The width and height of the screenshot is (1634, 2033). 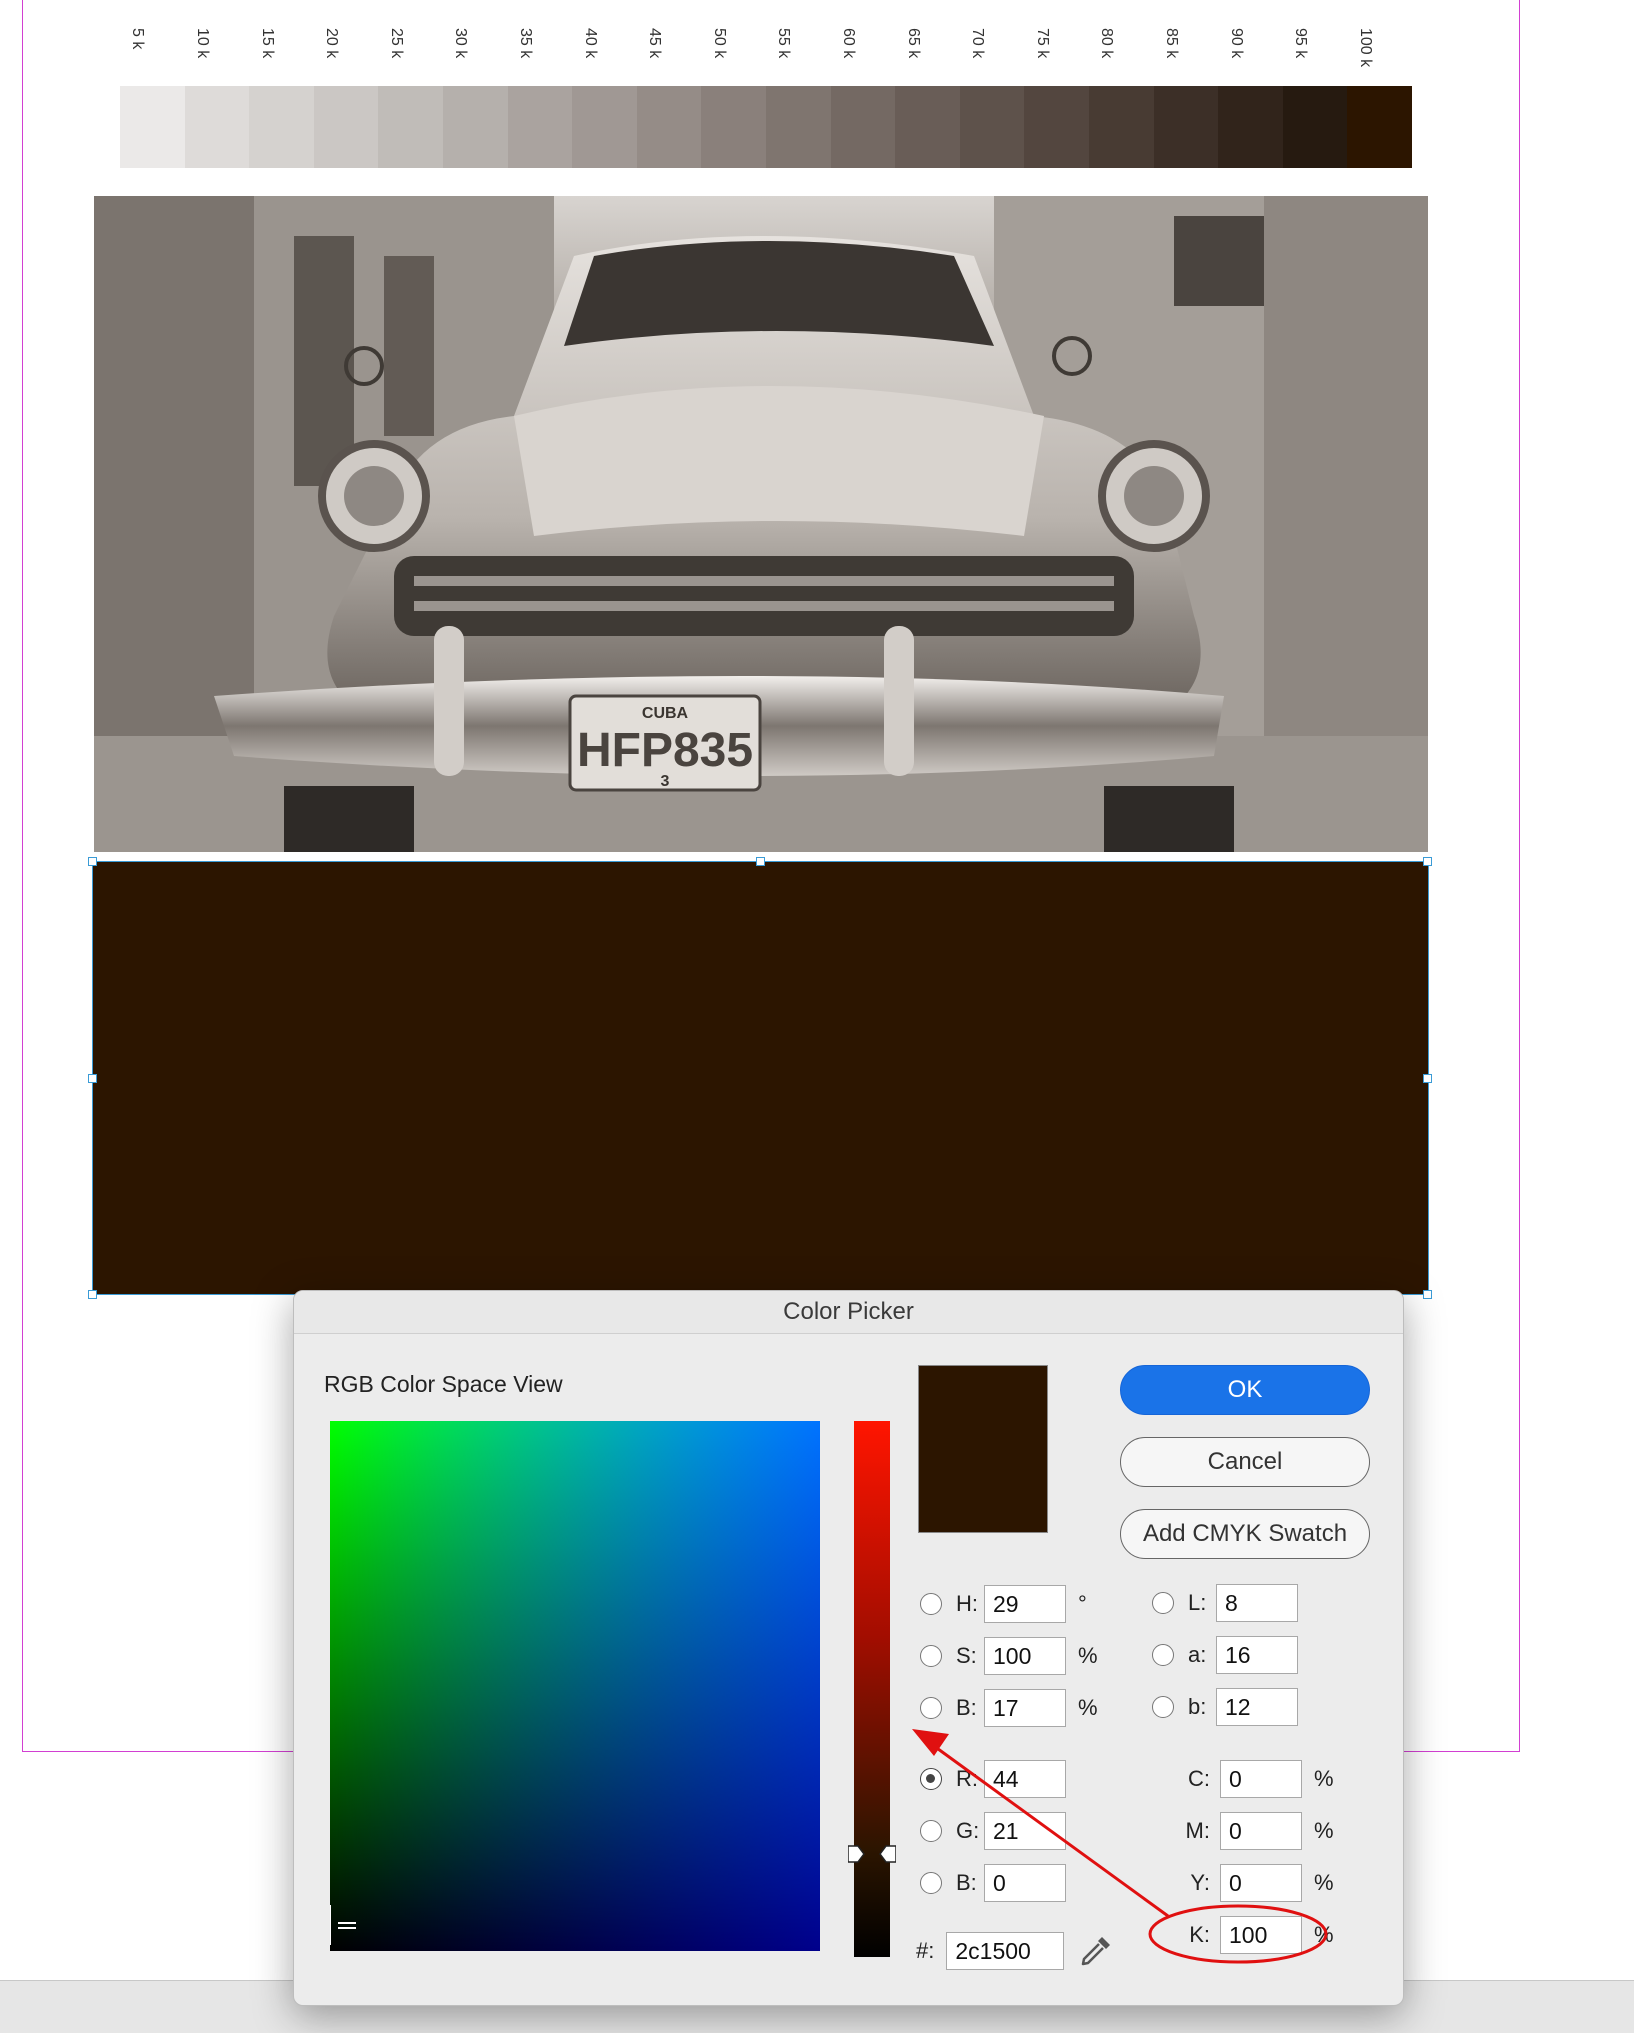 I want to click on red-field, so click(x=1025, y=1779).